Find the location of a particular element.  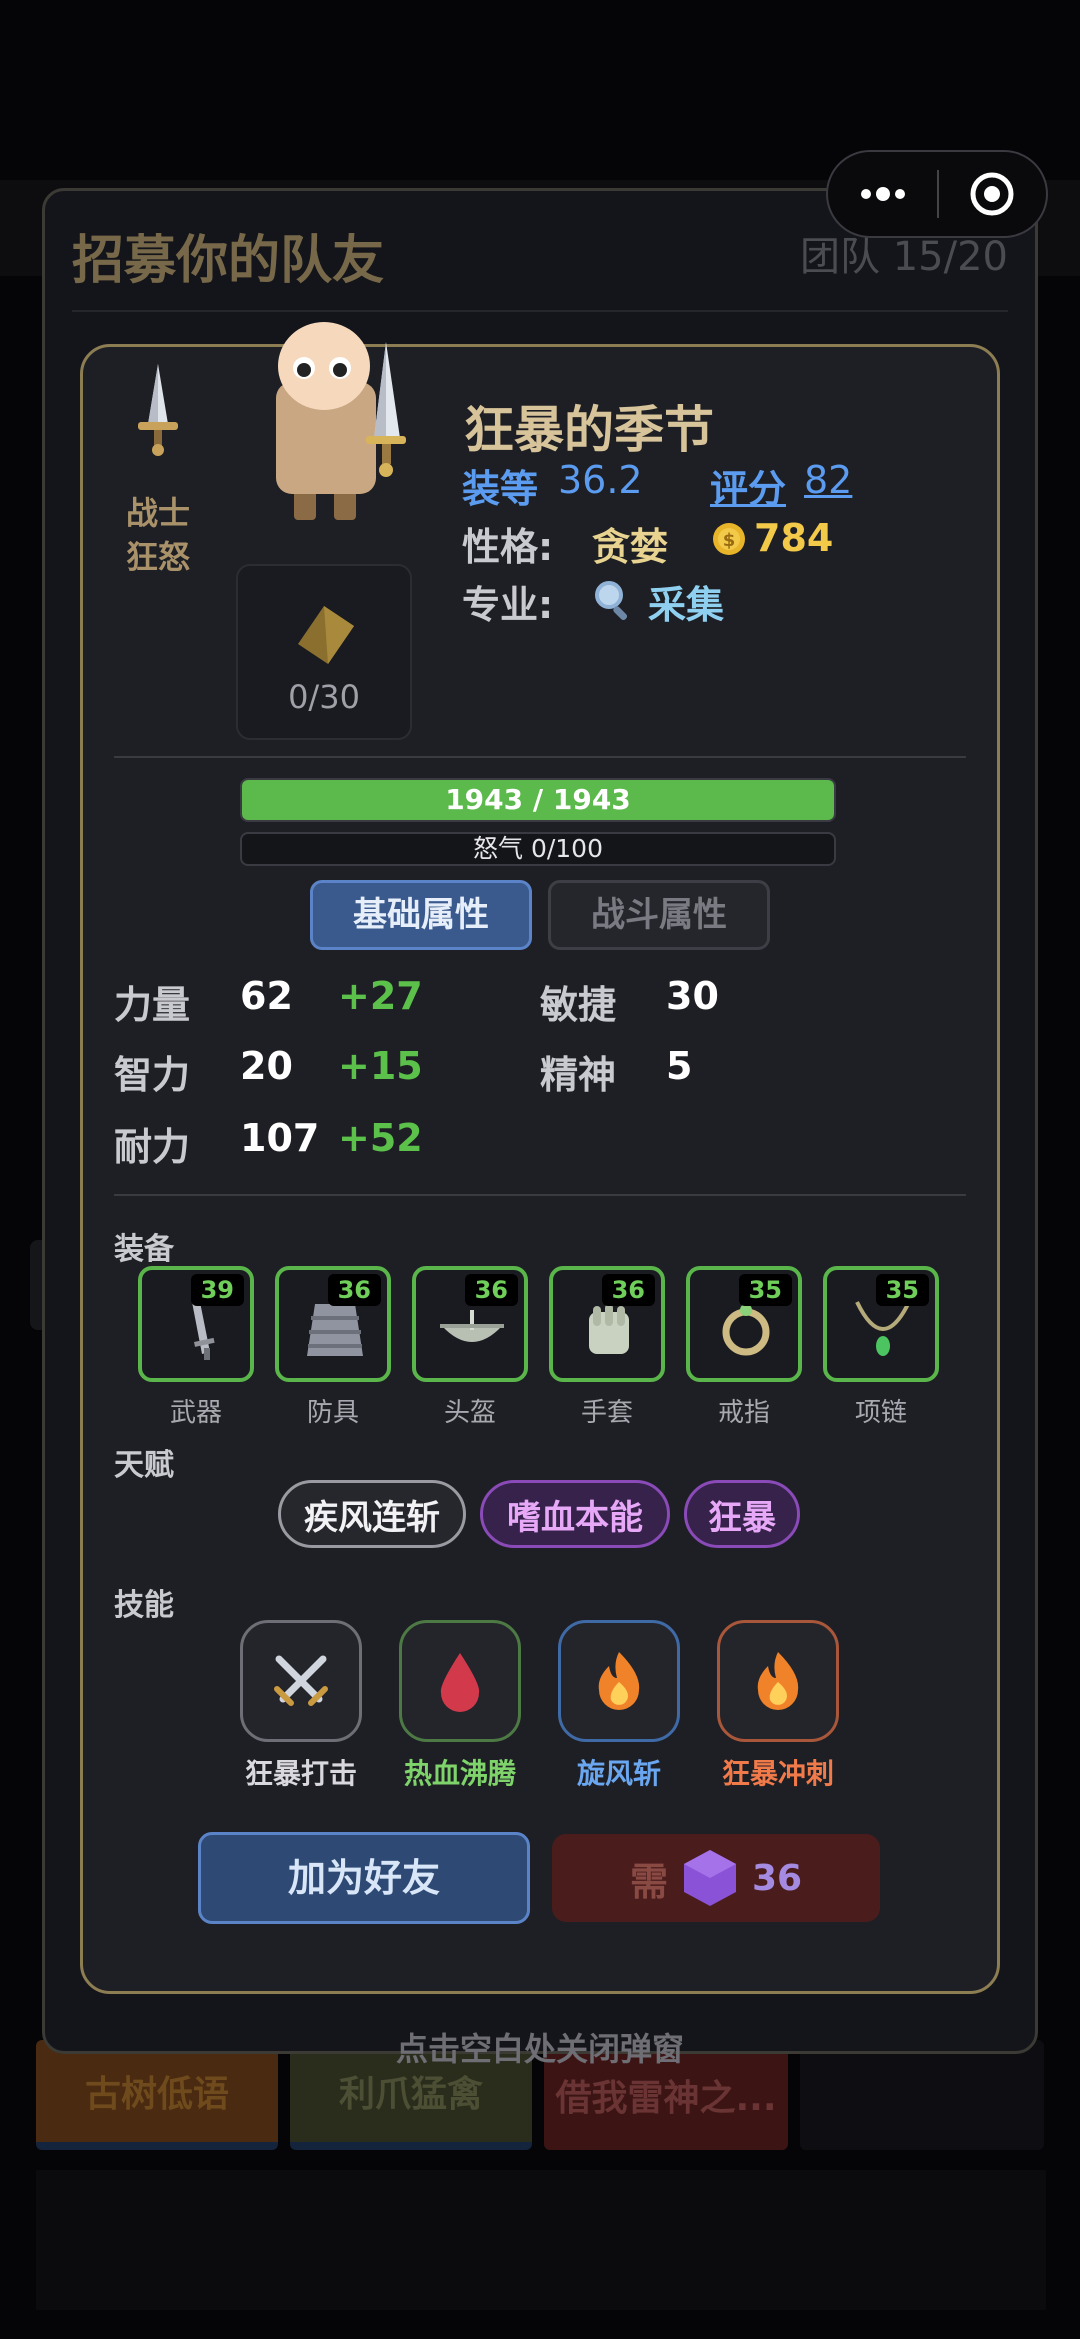

equip-level-armor: 36 is located at coordinates (354, 1290).